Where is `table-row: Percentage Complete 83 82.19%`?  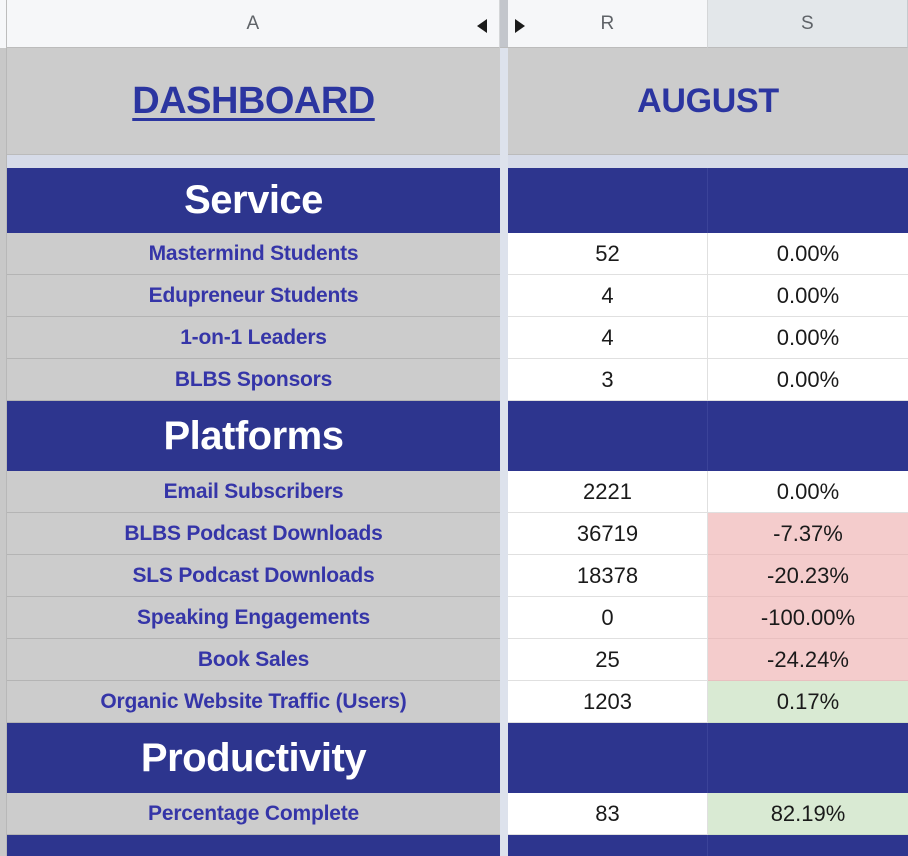
table-row: Percentage Complete 83 82.19% is located at coordinates (457, 814).